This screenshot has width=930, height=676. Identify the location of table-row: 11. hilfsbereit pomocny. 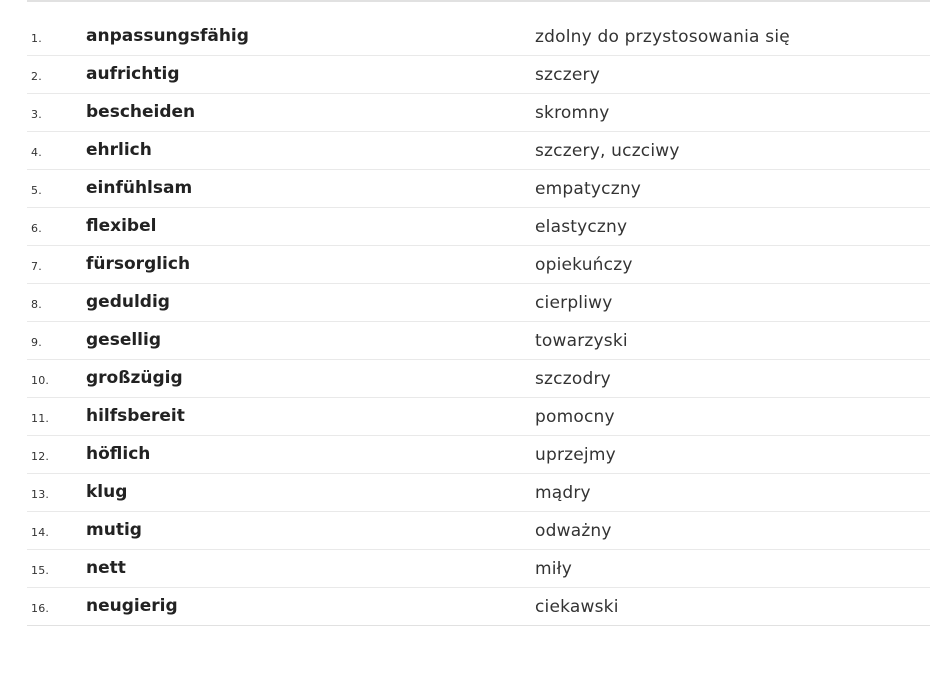
(478, 417).